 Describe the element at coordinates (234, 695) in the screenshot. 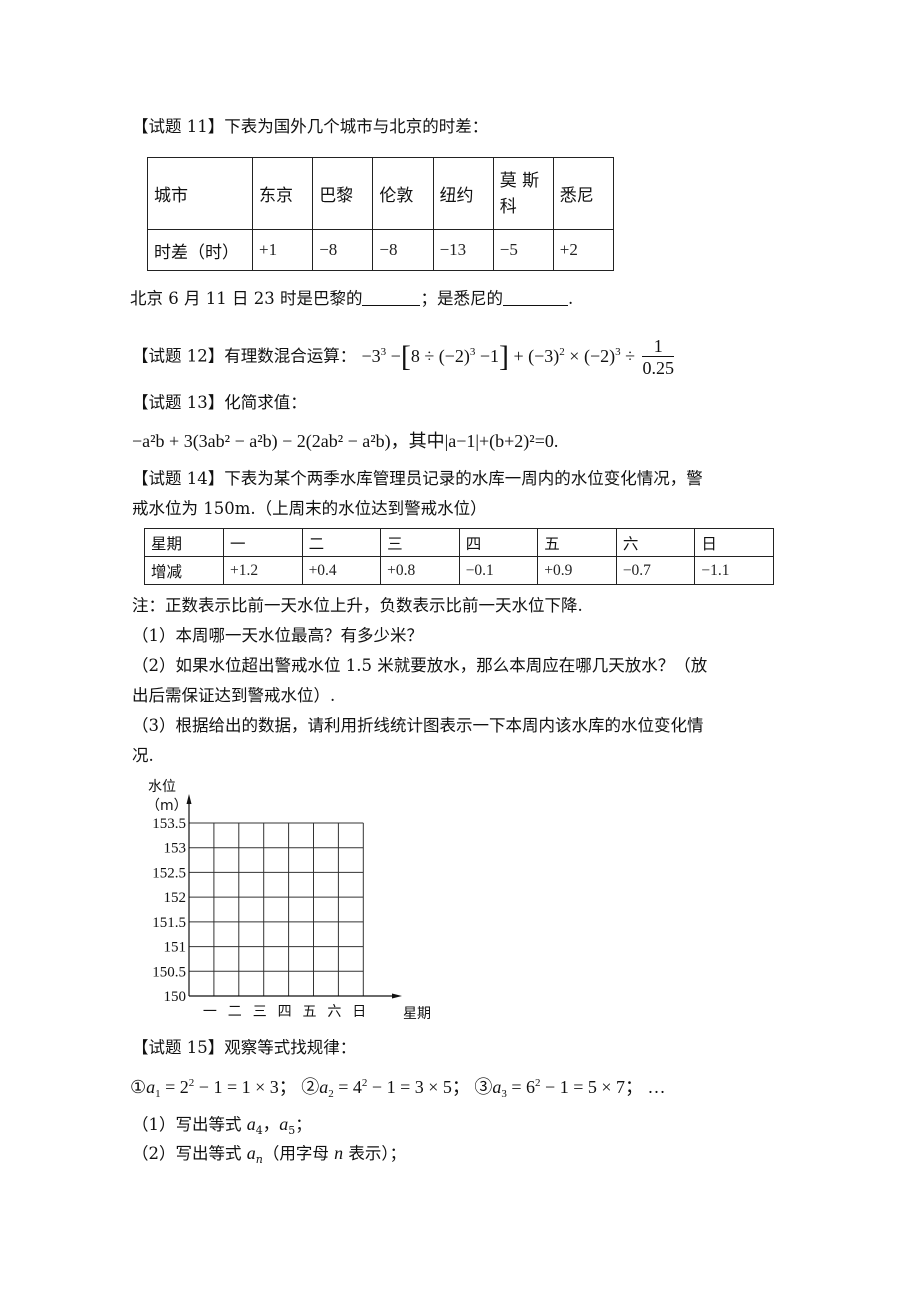

I see `q14-sub2-line2: 出后需保证达到警戒水位）.` at that location.